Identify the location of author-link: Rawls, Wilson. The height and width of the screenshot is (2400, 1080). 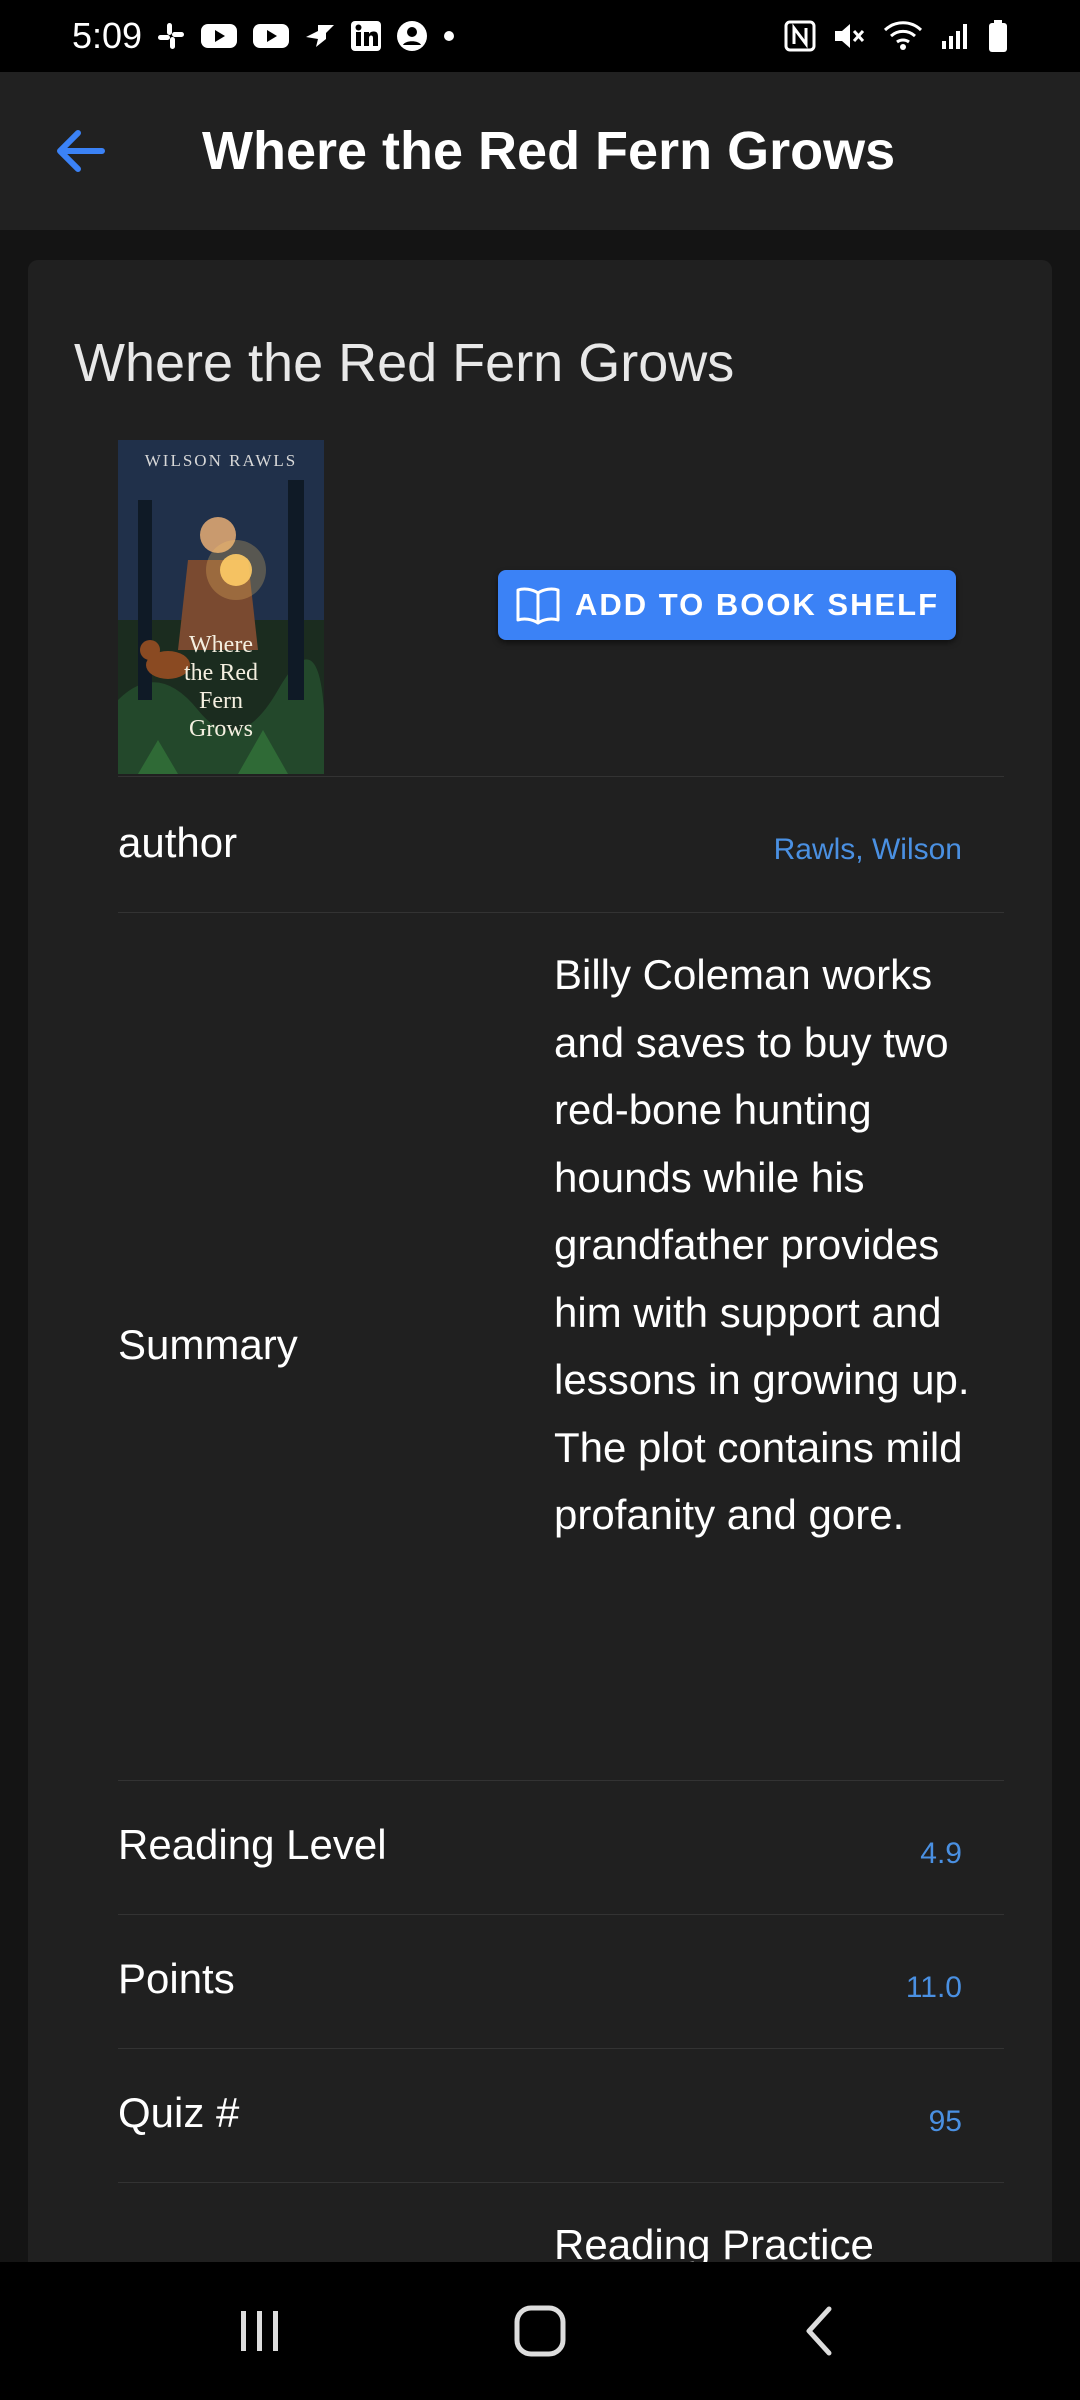
(868, 850).